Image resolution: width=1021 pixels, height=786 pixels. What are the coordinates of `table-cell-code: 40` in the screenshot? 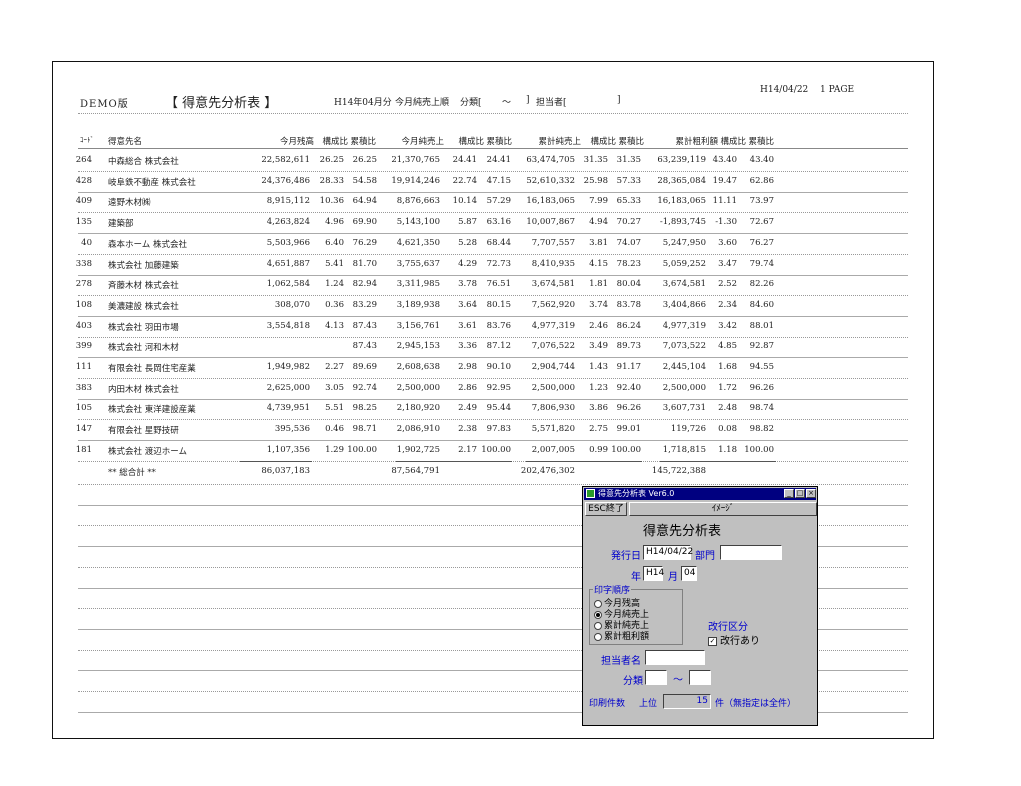 It's located at (86, 243).